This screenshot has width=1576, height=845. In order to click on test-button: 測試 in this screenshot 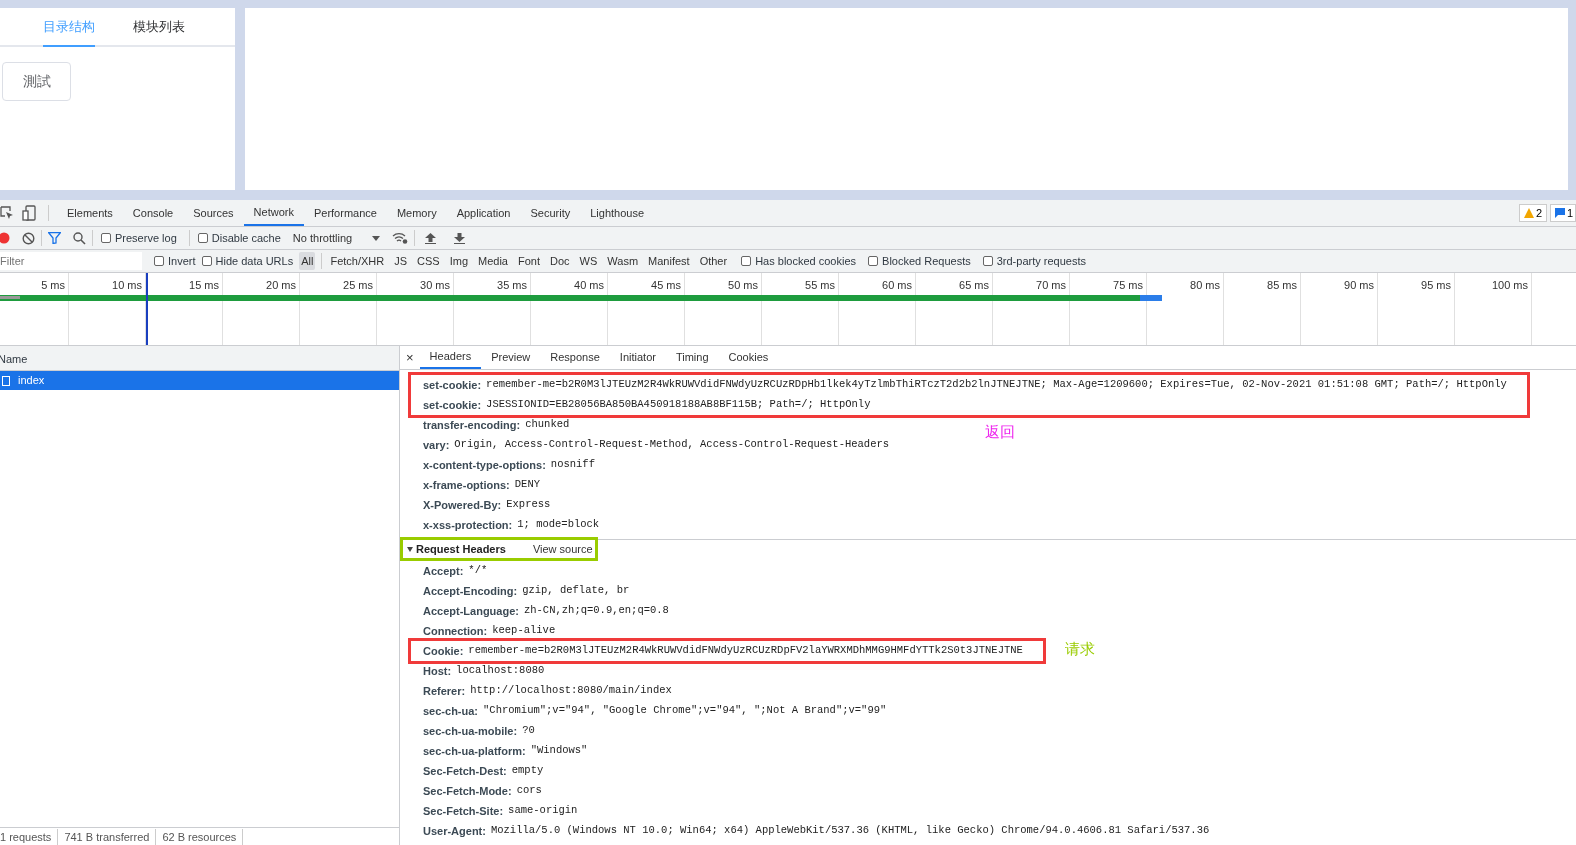, I will do `click(36, 81)`.